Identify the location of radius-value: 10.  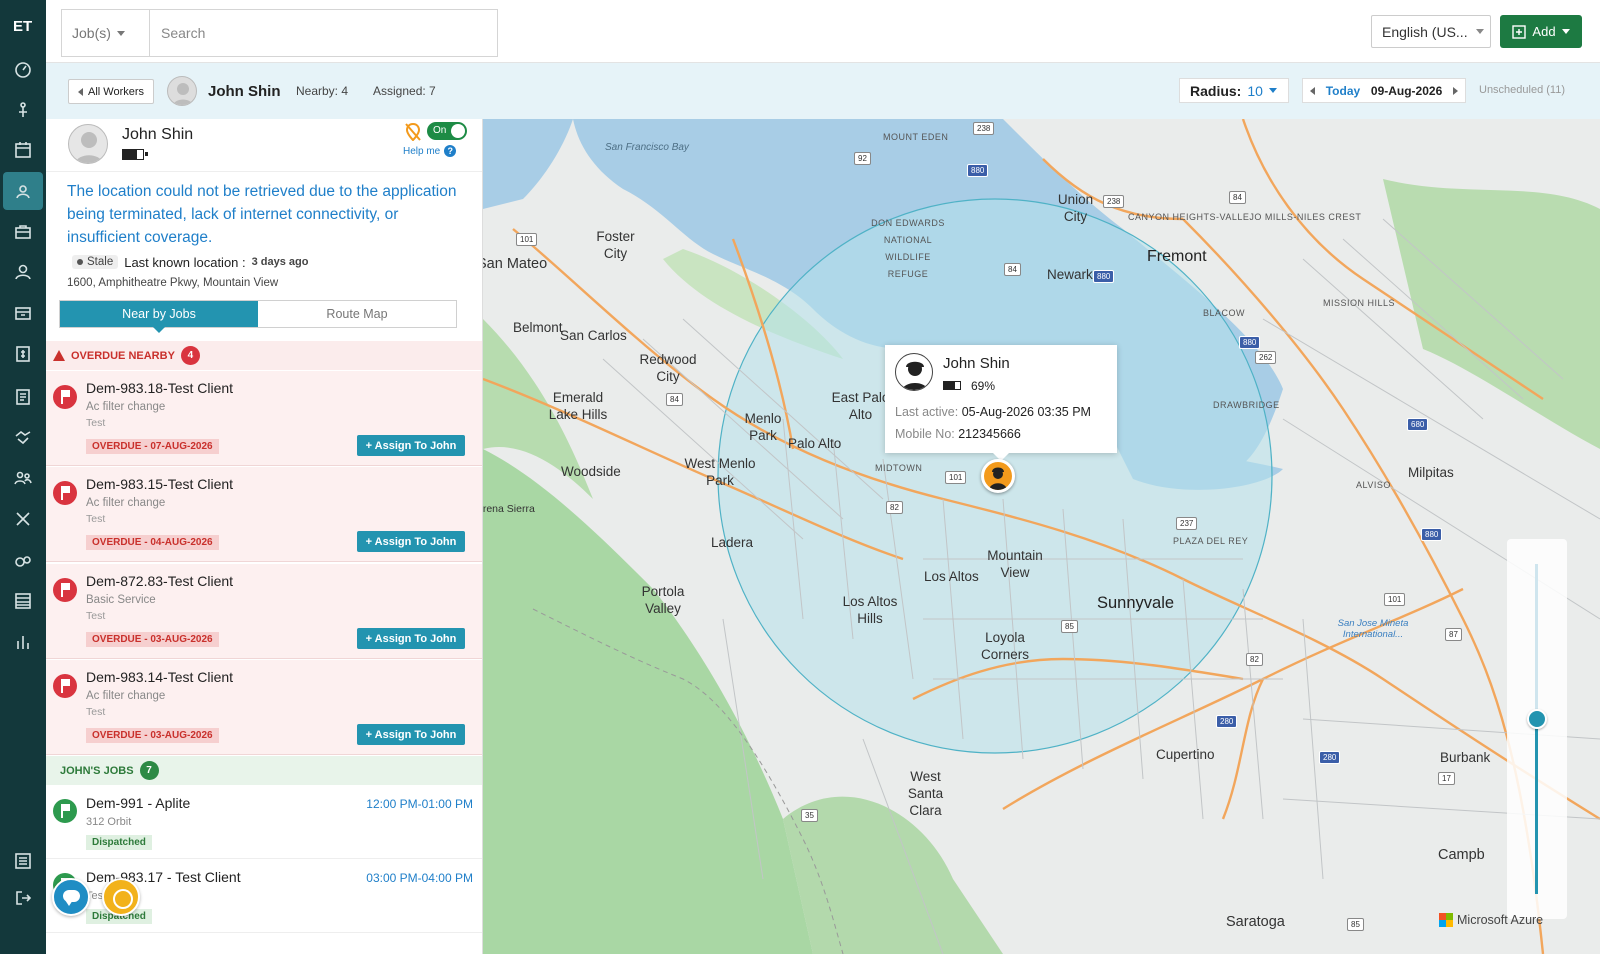
(1255, 90).